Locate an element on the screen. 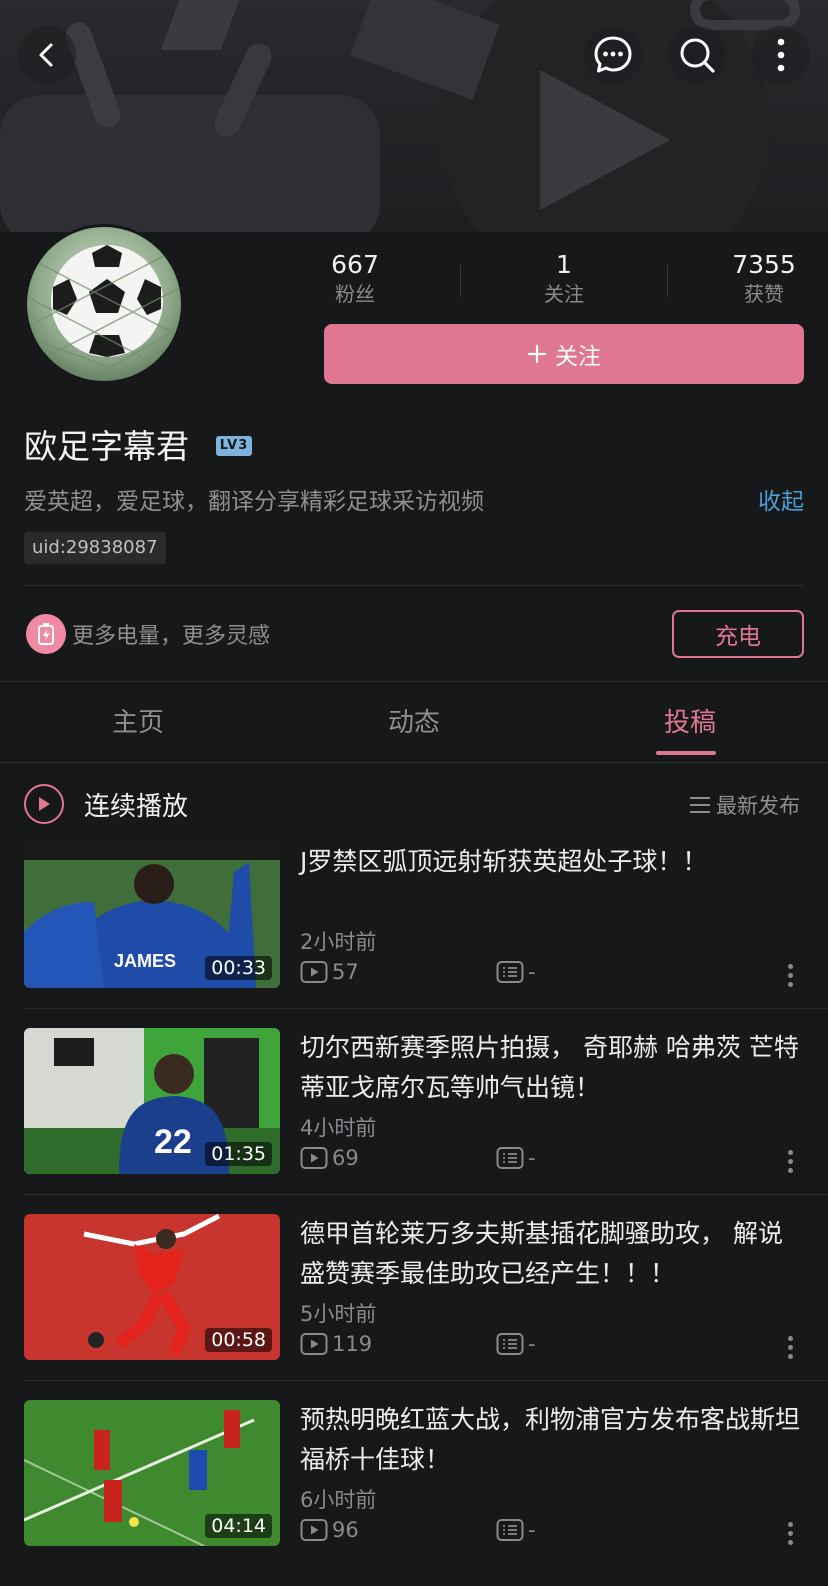 This screenshot has width=828, height=1586. plus-icon is located at coordinates (537, 354).